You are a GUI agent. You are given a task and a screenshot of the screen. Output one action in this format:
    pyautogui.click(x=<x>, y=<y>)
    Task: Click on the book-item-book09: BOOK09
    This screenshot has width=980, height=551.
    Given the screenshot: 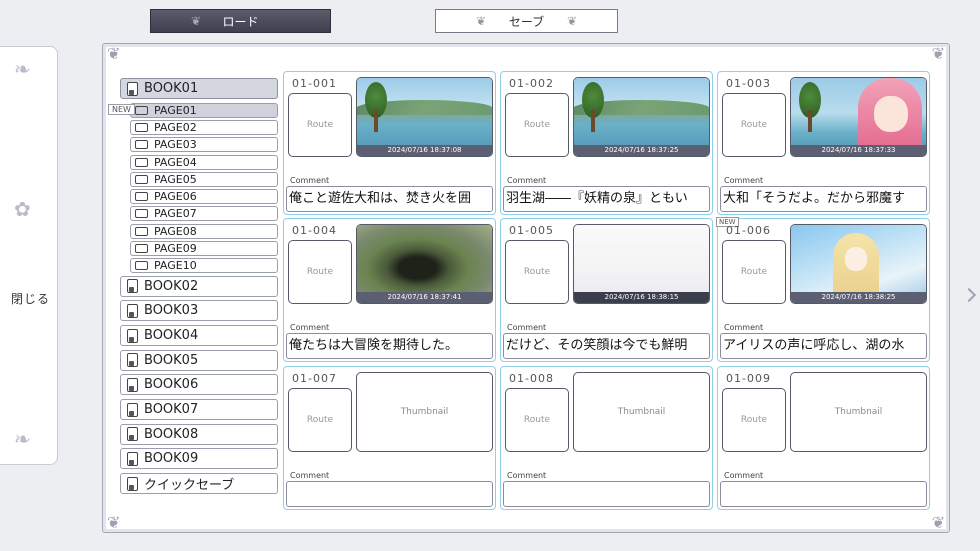 What is the action you would take?
    pyautogui.click(x=199, y=459)
    